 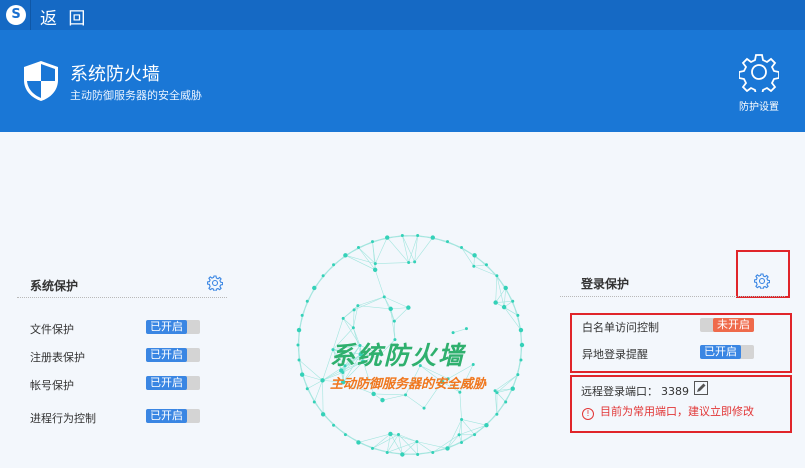 I want to click on process-control-toggle: 已开启, so click(x=173, y=416).